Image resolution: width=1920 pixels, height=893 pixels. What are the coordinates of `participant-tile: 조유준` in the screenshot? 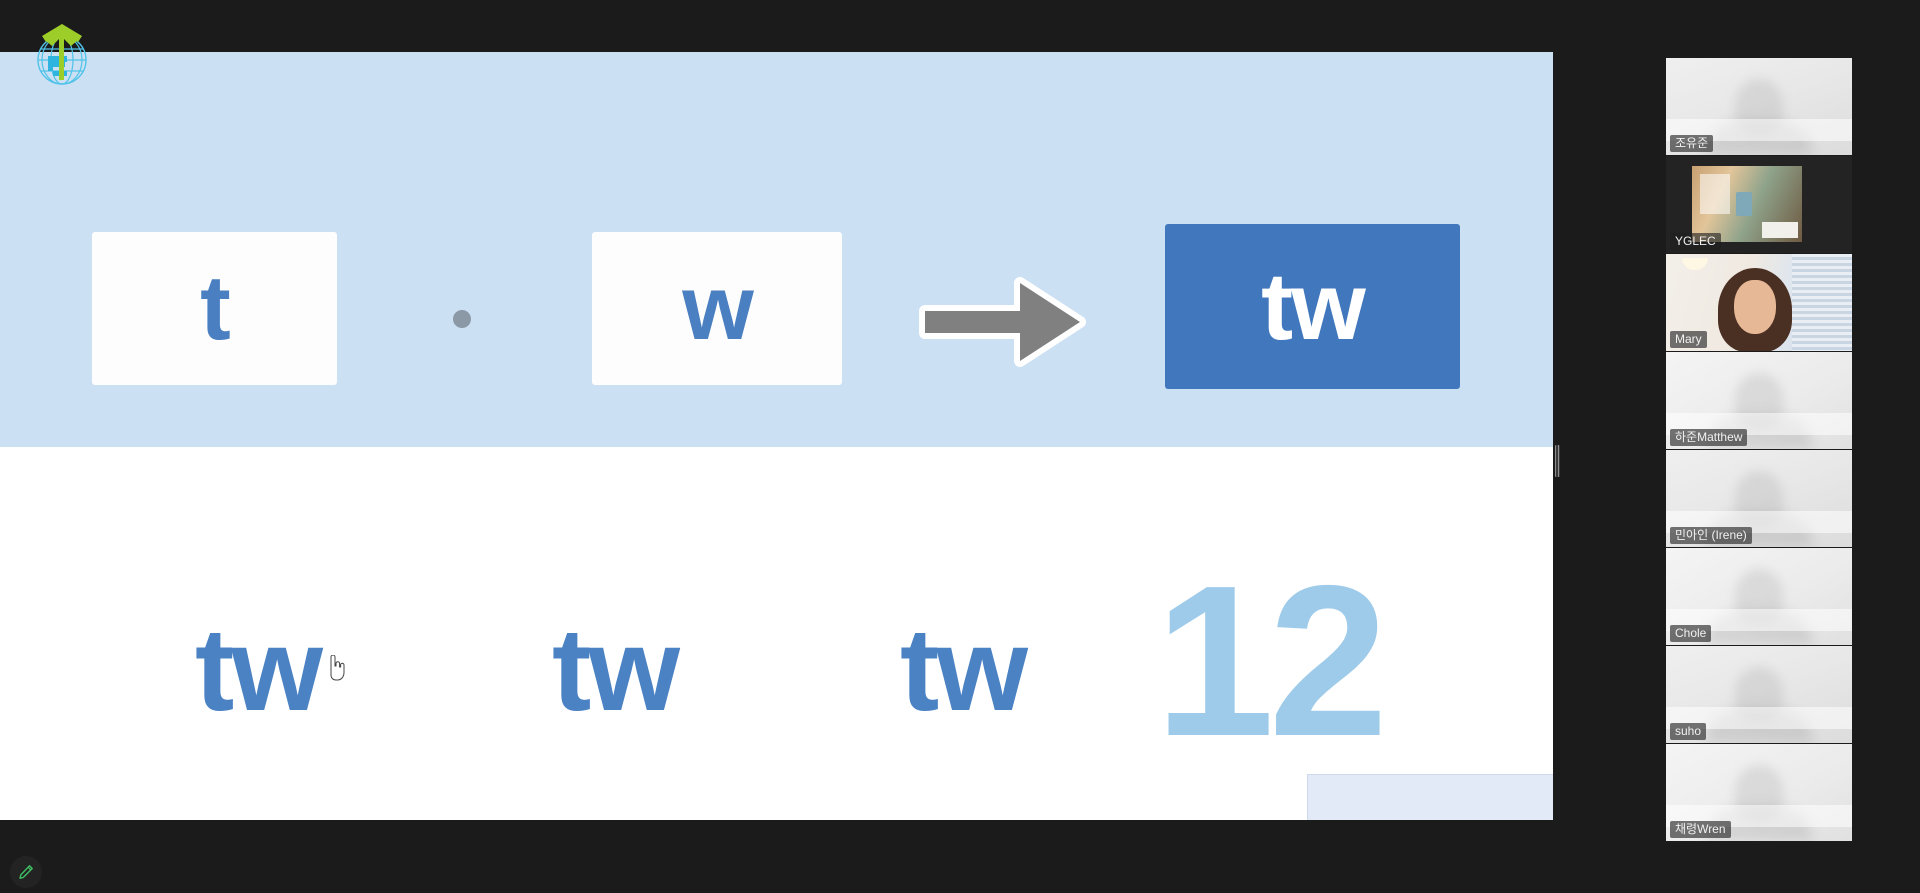 It's located at (1759, 106).